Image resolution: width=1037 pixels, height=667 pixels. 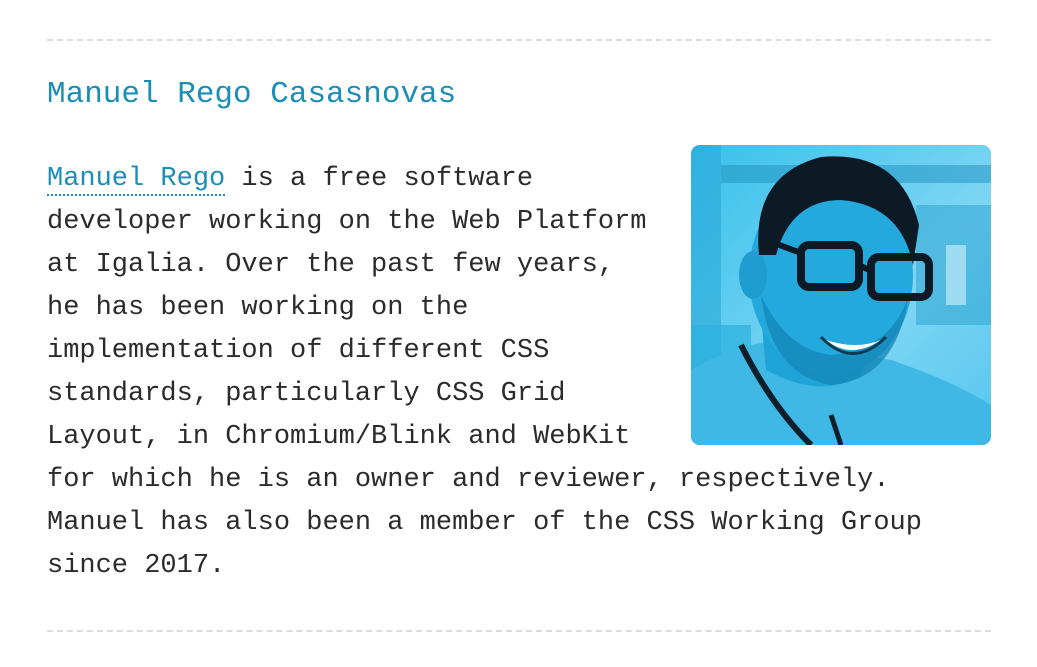 What do you see at coordinates (136, 180) in the screenshot?
I see `speaker-profile-link: Manuel Rego` at bounding box center [136, 180].